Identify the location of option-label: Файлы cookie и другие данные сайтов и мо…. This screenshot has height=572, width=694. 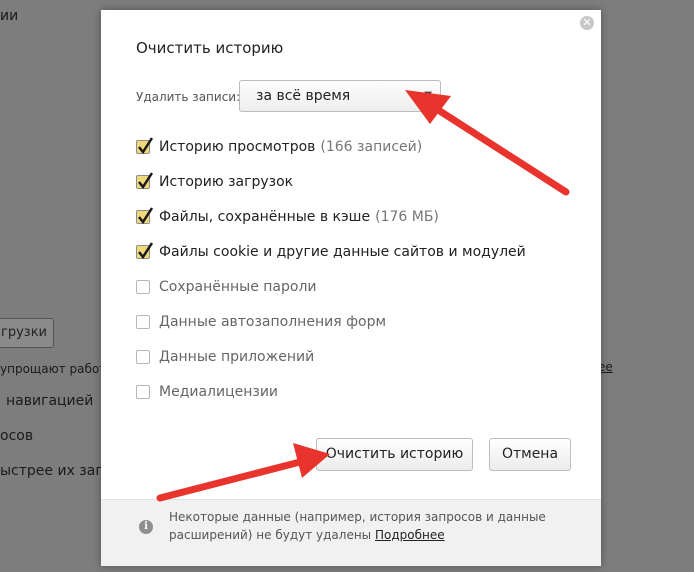
(342, 252).